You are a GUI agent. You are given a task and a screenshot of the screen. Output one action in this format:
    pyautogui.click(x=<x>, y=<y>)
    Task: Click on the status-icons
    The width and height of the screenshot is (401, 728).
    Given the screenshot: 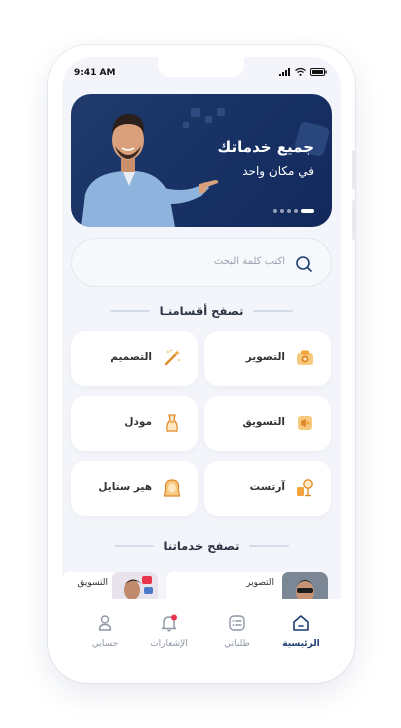 What is the action you would take?
    pyautogui.click(x=303, y=72)
    